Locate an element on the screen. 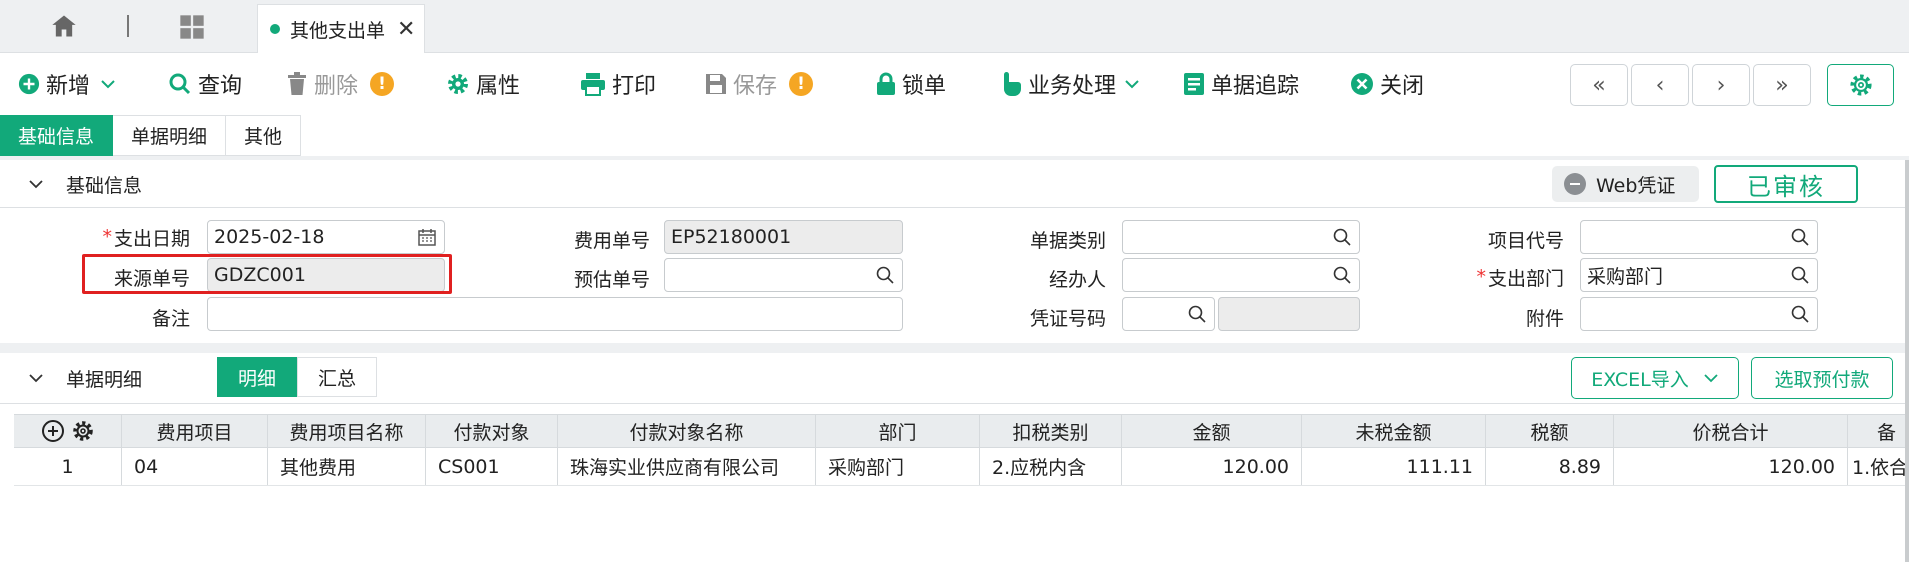 The width and height of the screenshot is (1909, 562). doc-type-field is located at coordinates (1241, 237).